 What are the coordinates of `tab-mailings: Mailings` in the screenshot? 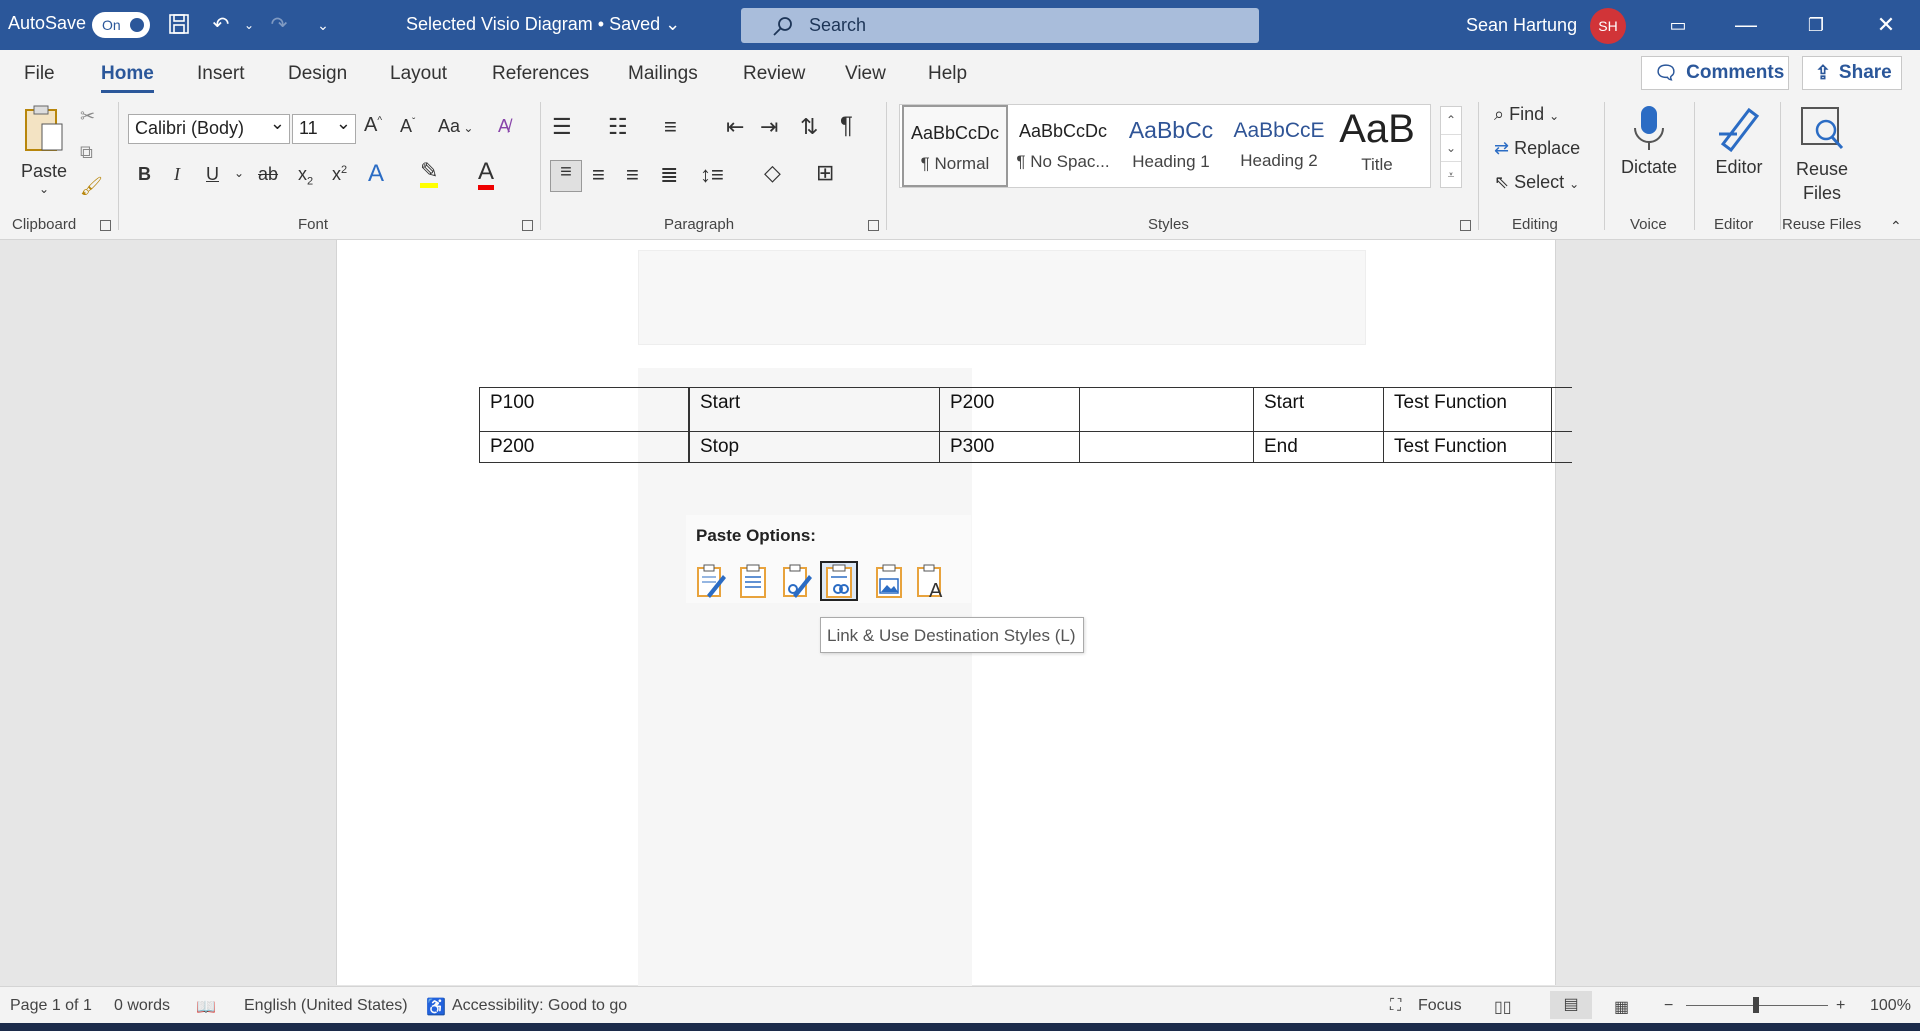 It's located at (663, 74).